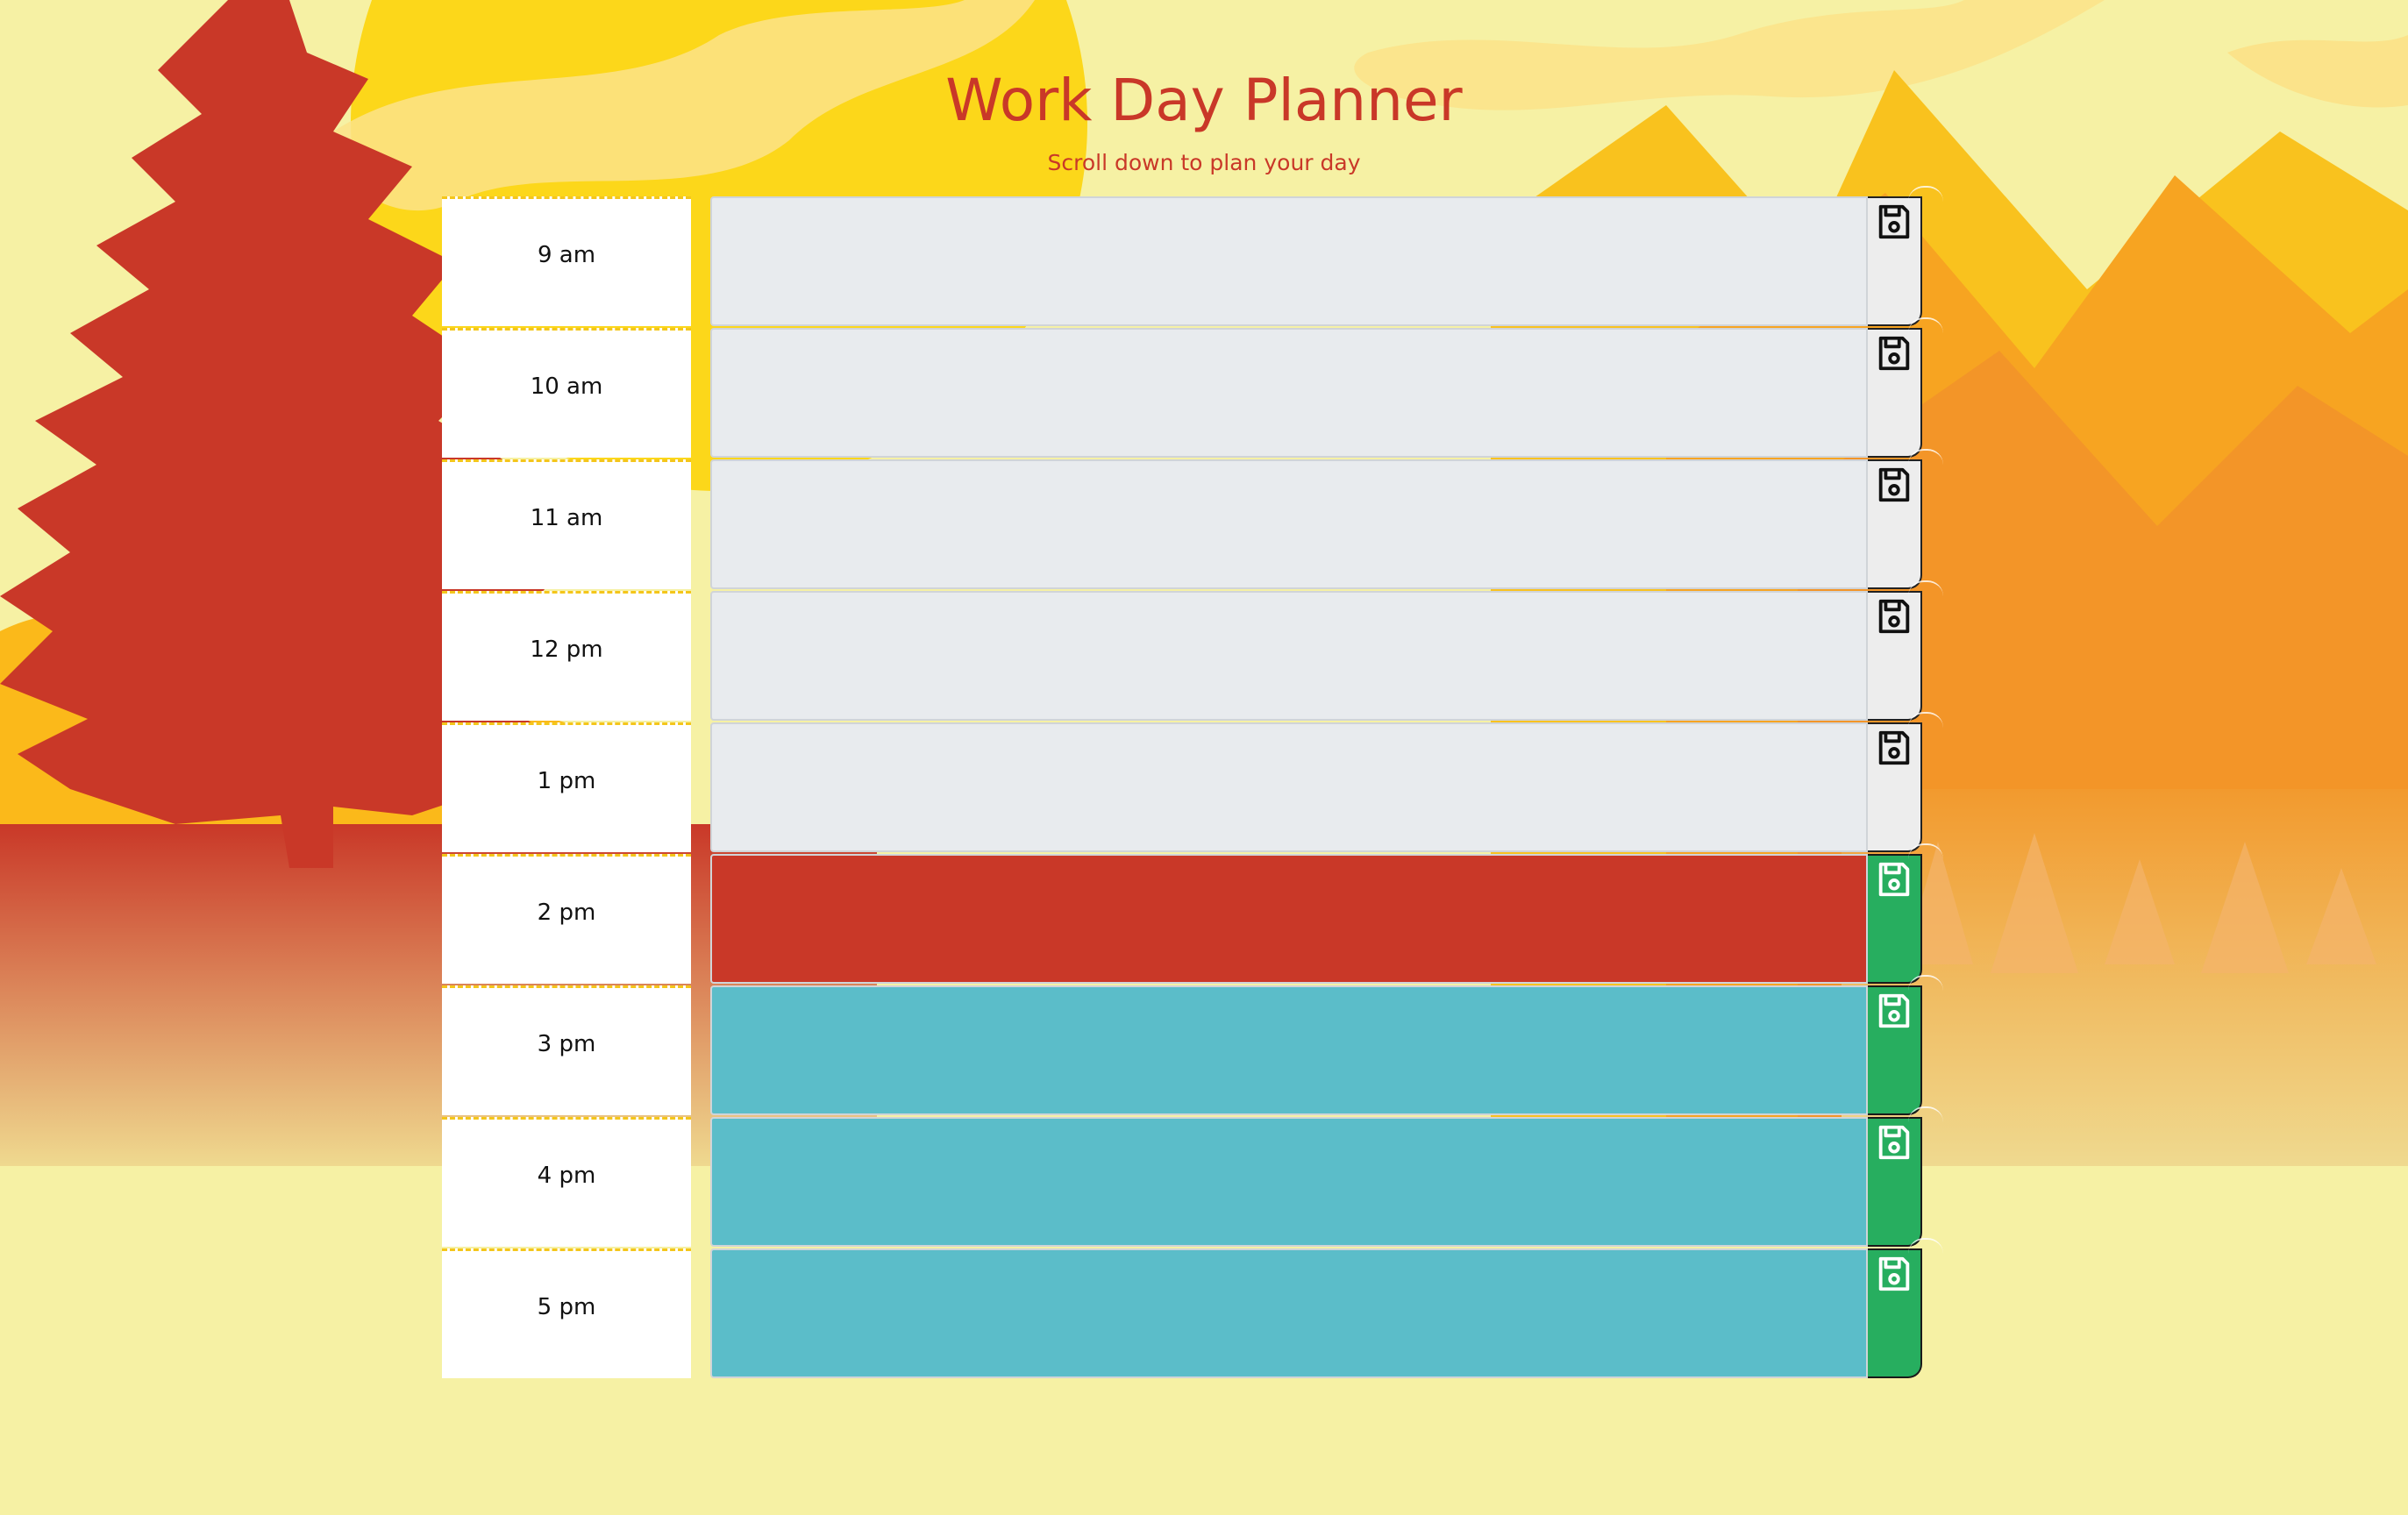  Describe the element at coordinates (566, 1182) in the screenshot. I see `hour-label: 4 pm` at that location.